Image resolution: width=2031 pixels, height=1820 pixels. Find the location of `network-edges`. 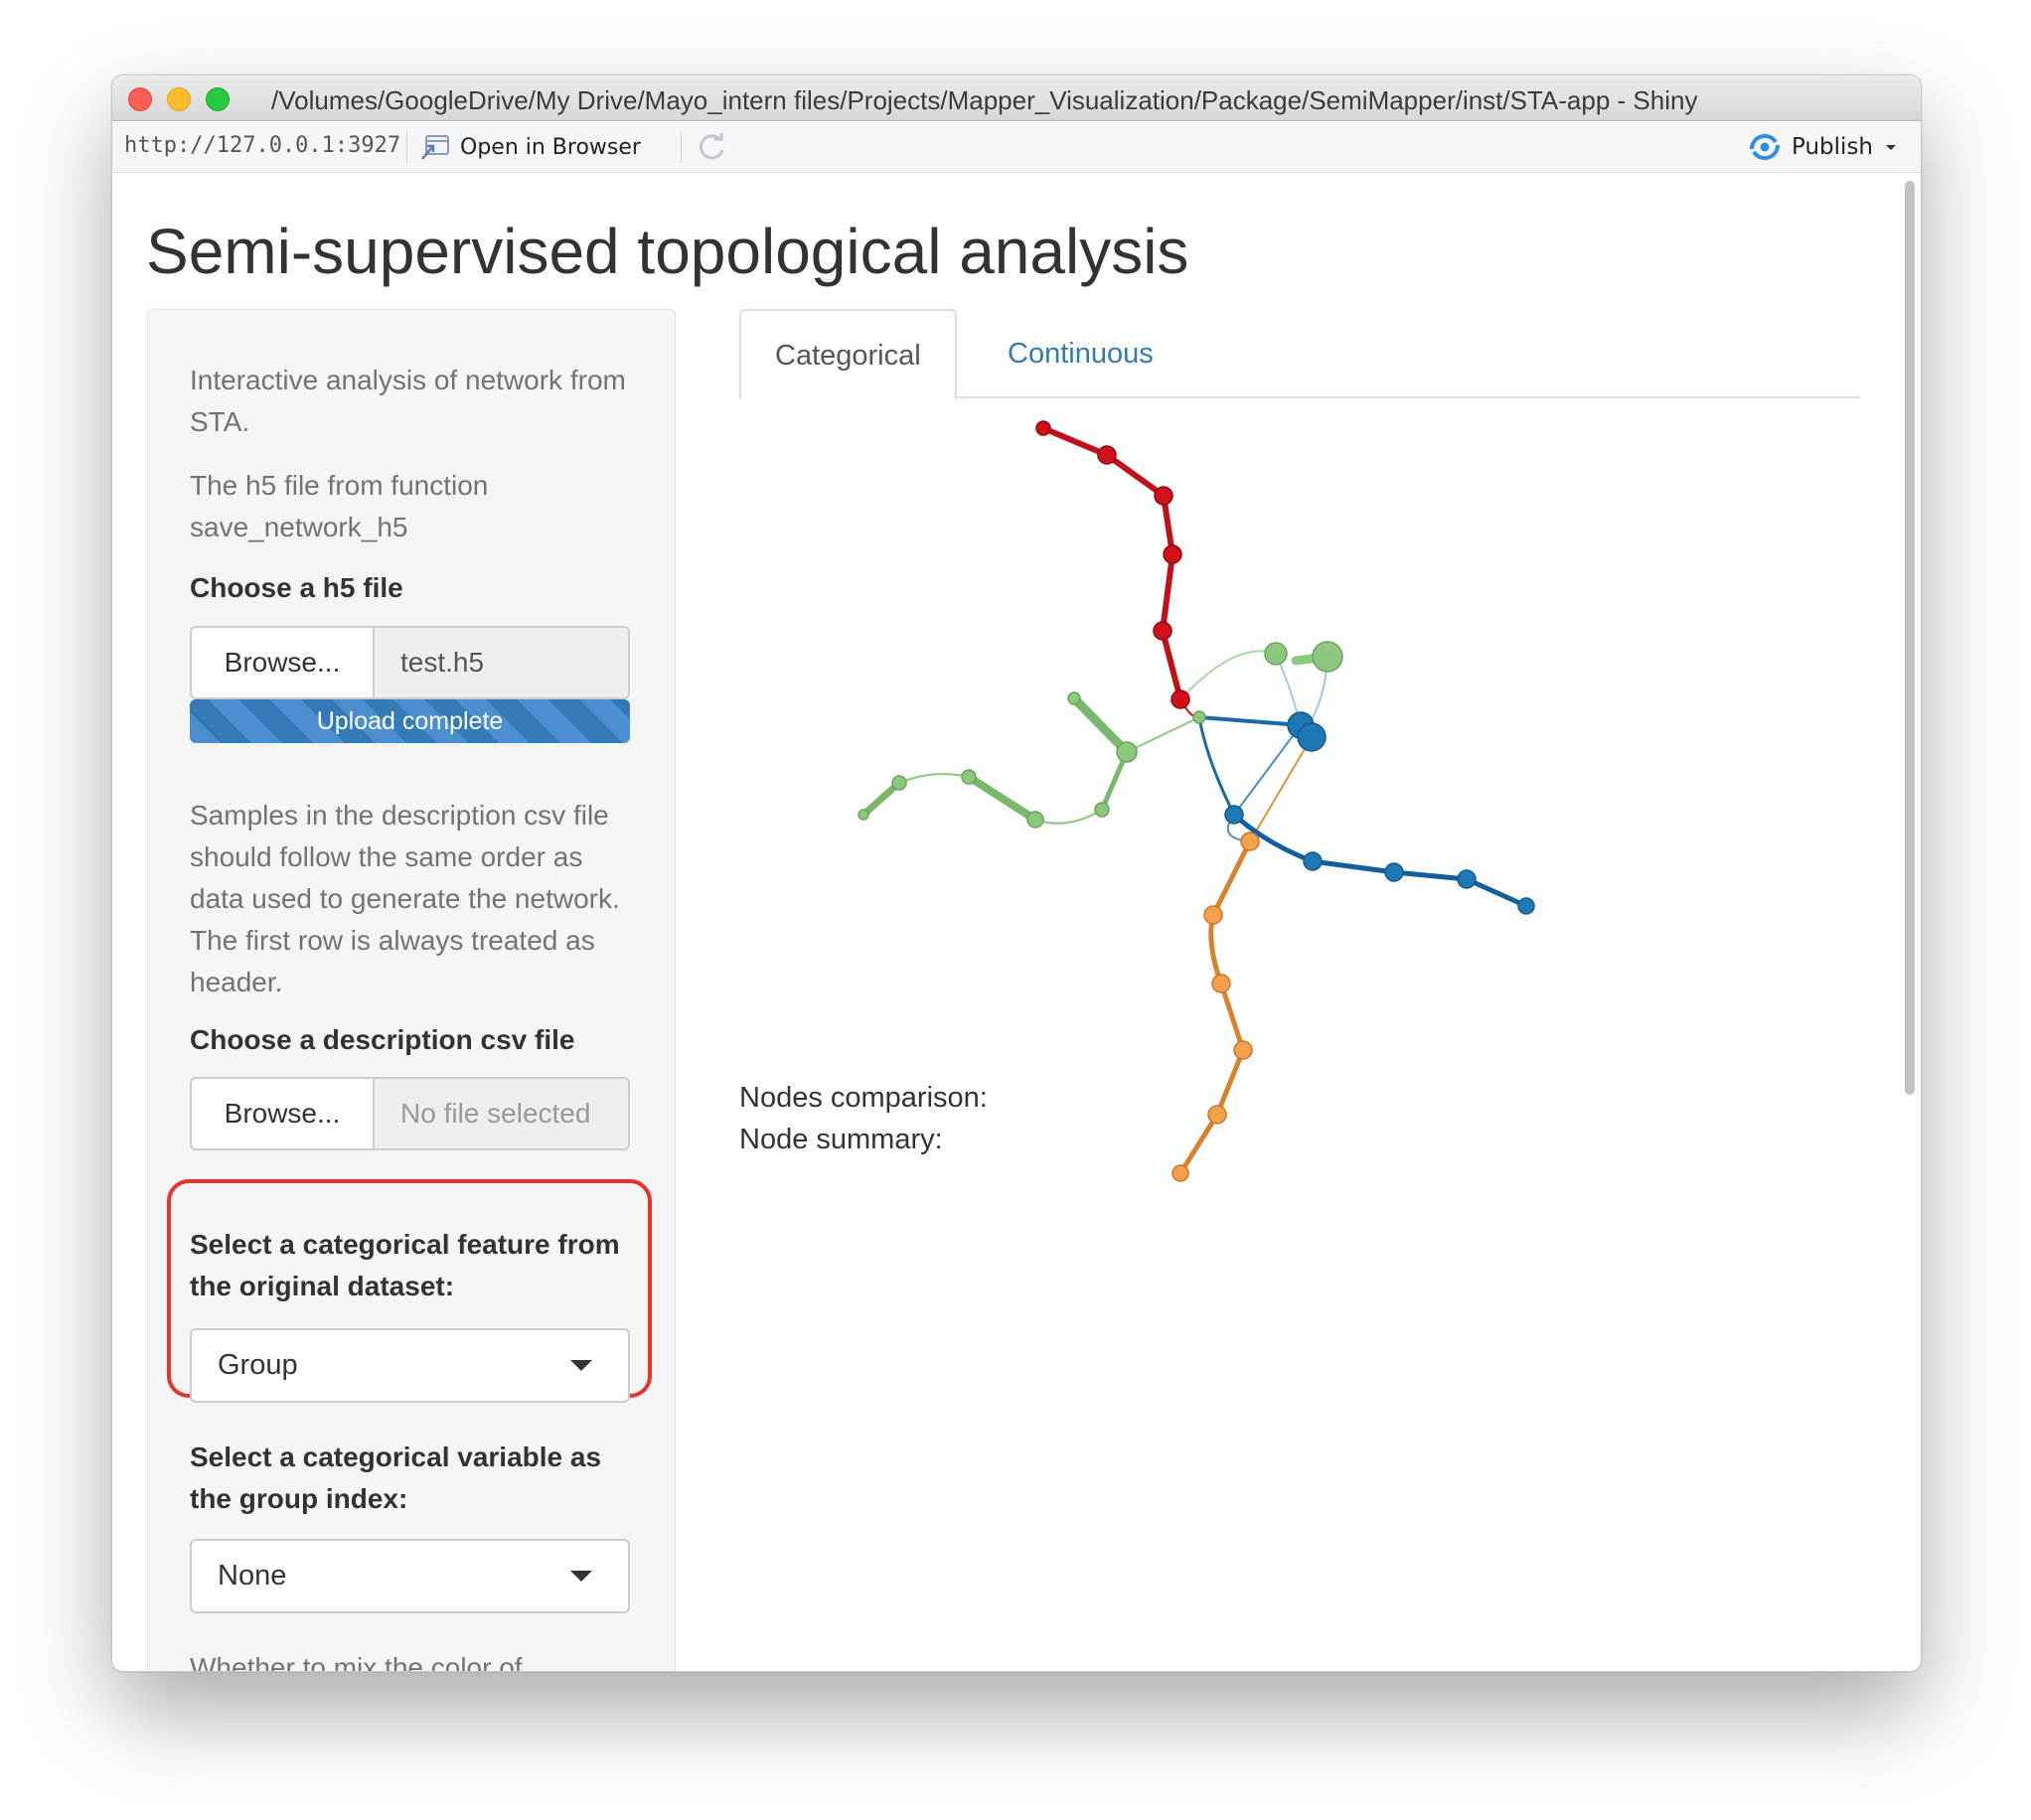

network-edges is located at coordinates (1194, 800).